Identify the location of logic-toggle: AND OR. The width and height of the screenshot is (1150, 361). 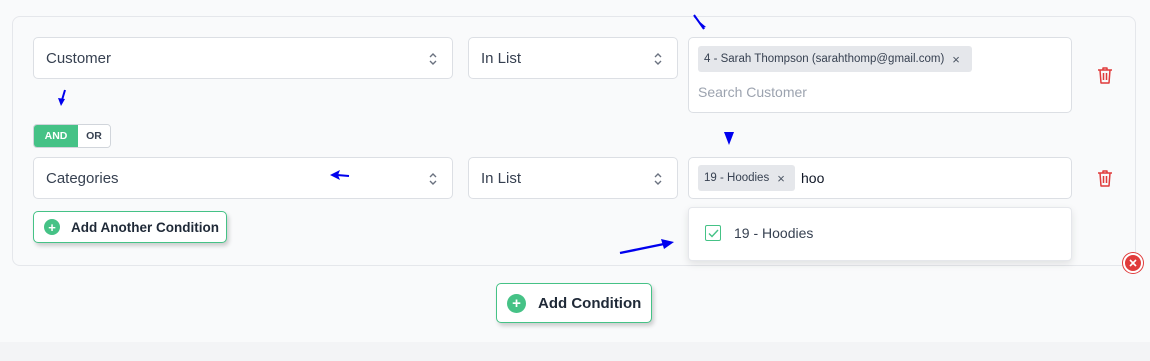
(72, 136).